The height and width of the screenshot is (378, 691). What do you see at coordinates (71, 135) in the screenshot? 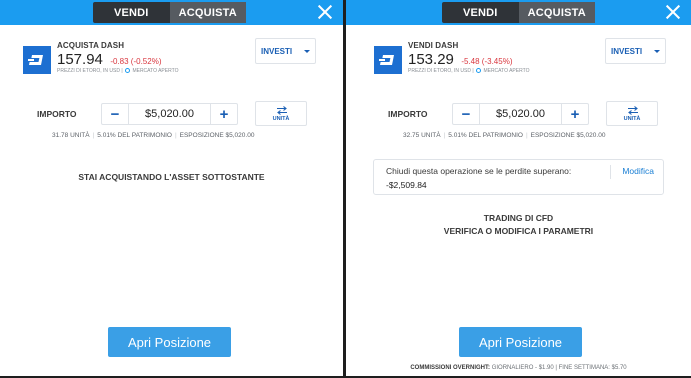
I see `stat-units: 31.78 UNITÀ` at bounding box center [71, 135].